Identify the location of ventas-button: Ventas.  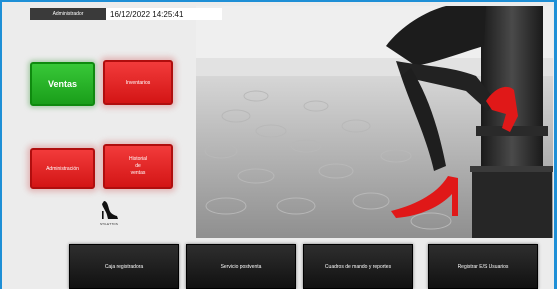
(62, 84).